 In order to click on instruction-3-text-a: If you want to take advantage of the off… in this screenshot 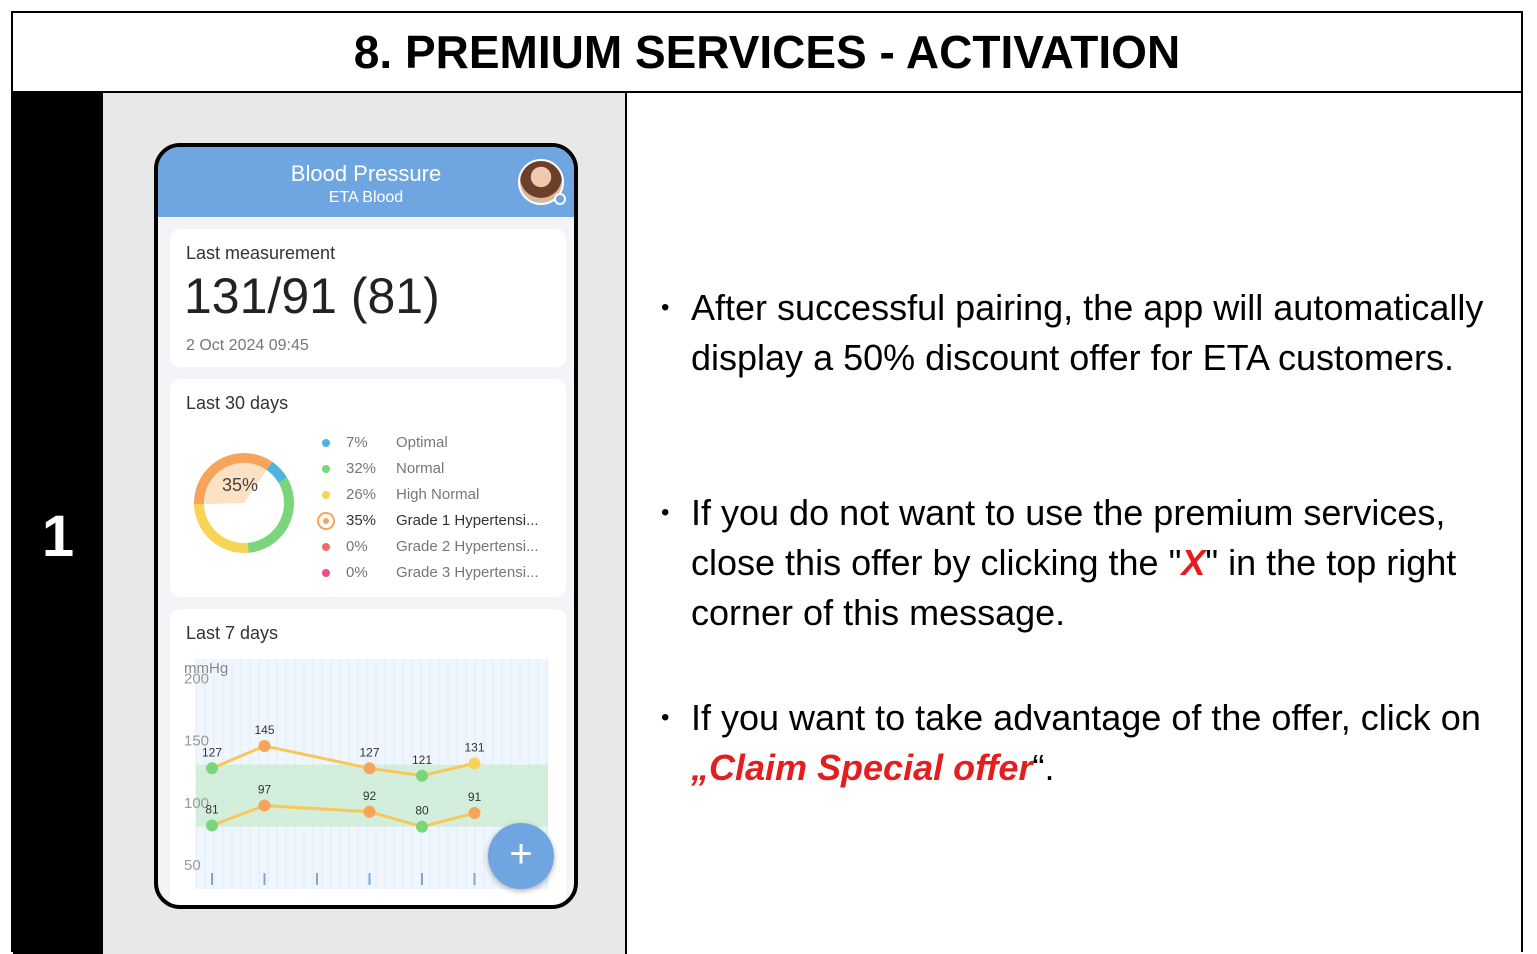, I will do `click(1086, 717)`.